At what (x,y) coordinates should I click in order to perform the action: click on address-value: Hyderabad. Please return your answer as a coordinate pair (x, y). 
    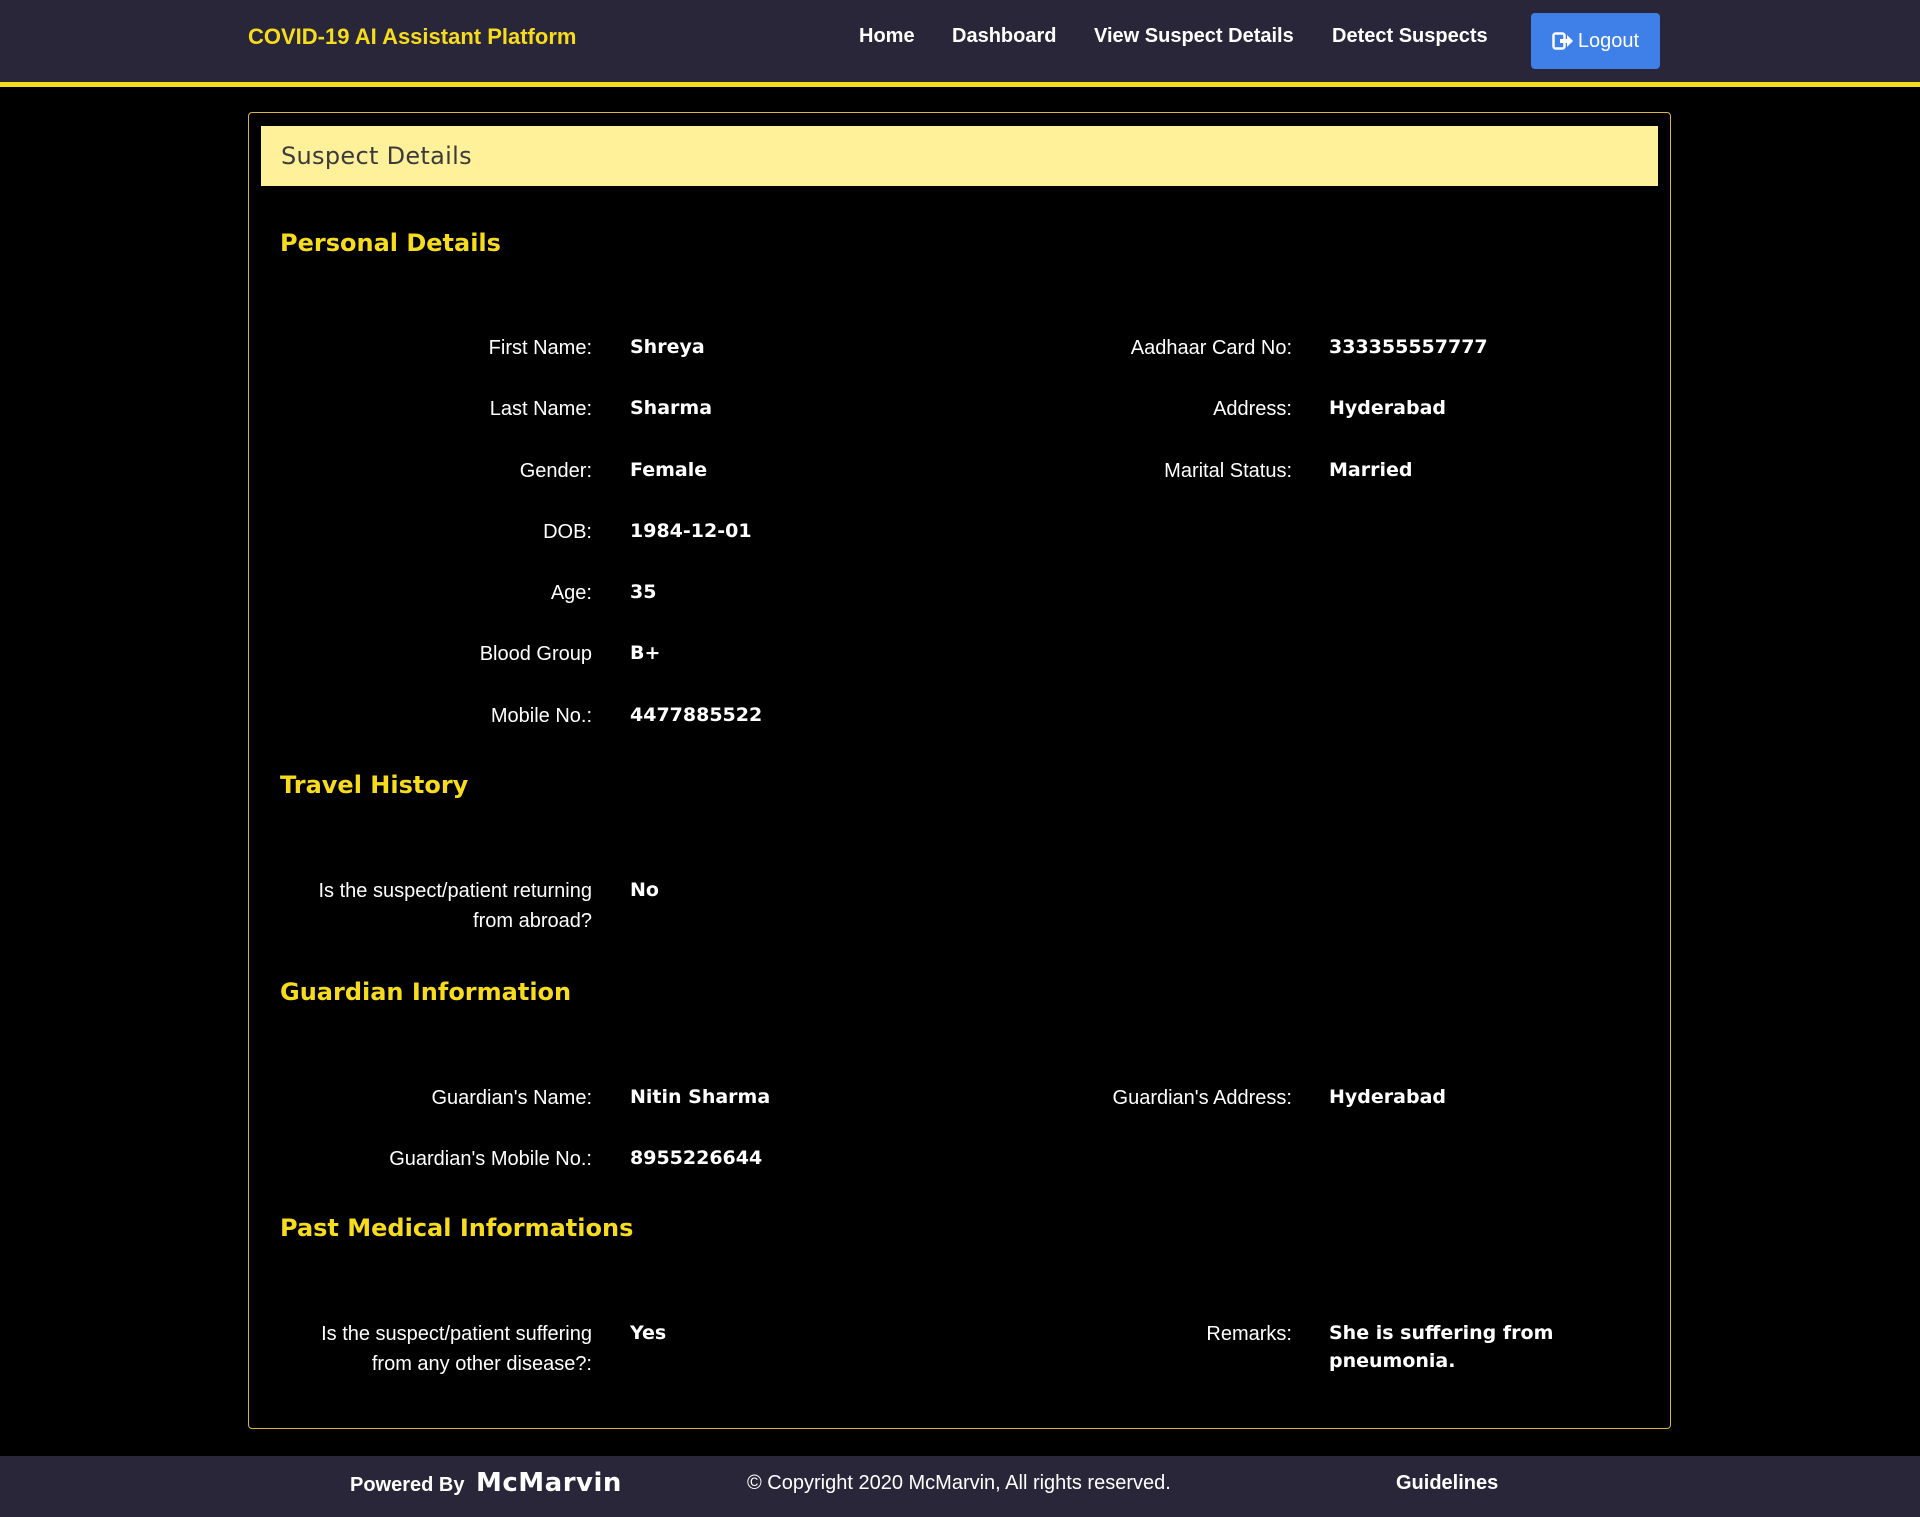
    Looking at the image, I should click on (1387, 408).